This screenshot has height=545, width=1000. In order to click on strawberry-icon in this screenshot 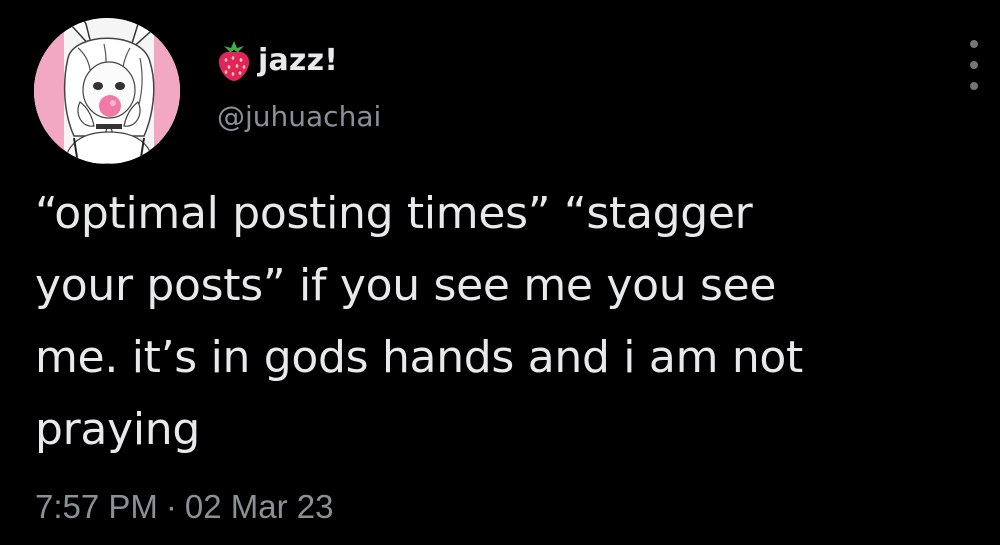, I will do `click(234, 61)`.